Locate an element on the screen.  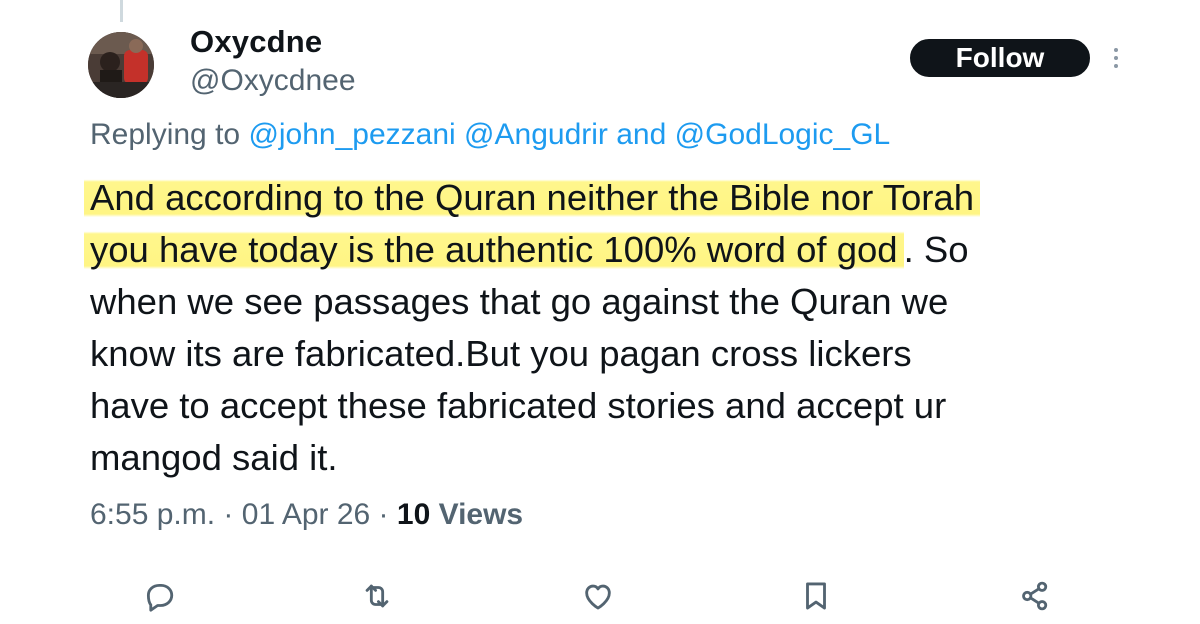
mention-link: @GodLogic_GL is located at coordinates (783, 134).